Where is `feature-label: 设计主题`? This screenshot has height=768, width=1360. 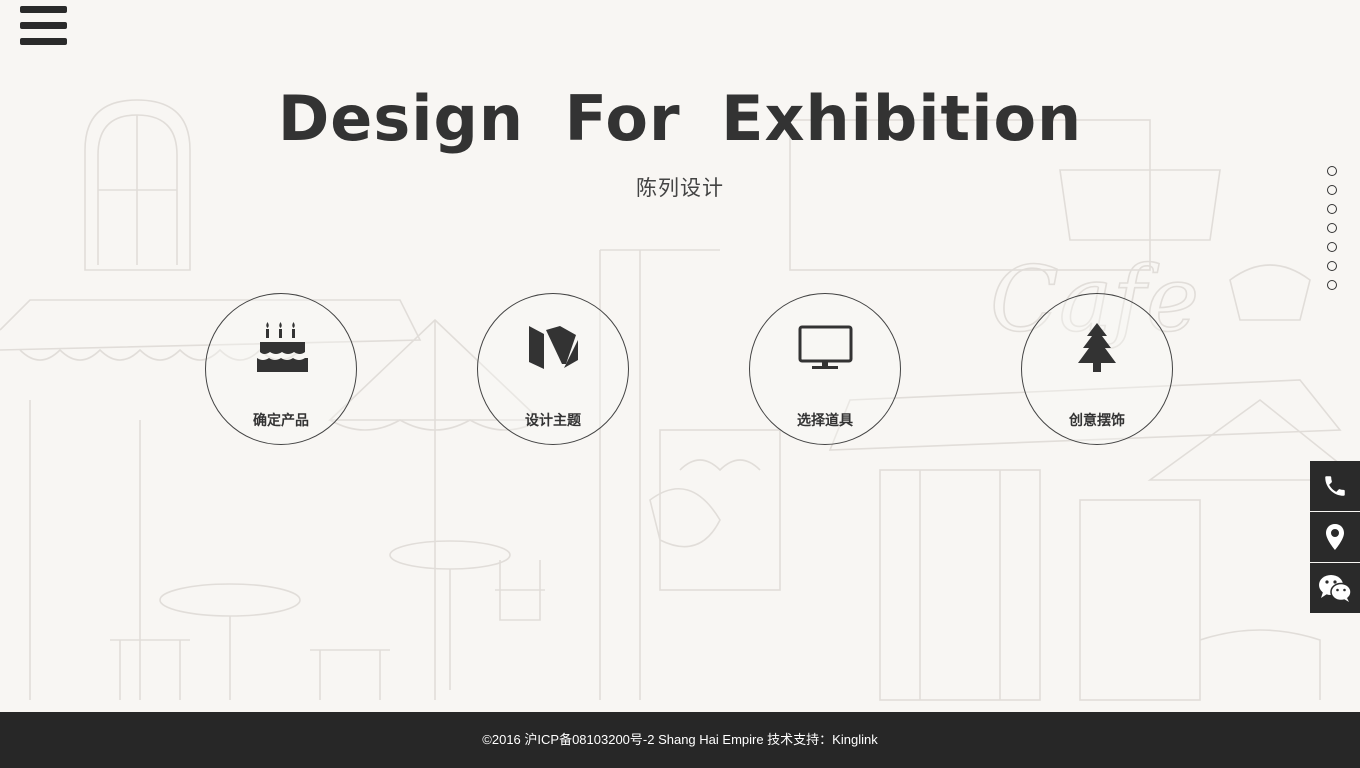 feature-label: 设计主题 is located at coordinates (553, 420).